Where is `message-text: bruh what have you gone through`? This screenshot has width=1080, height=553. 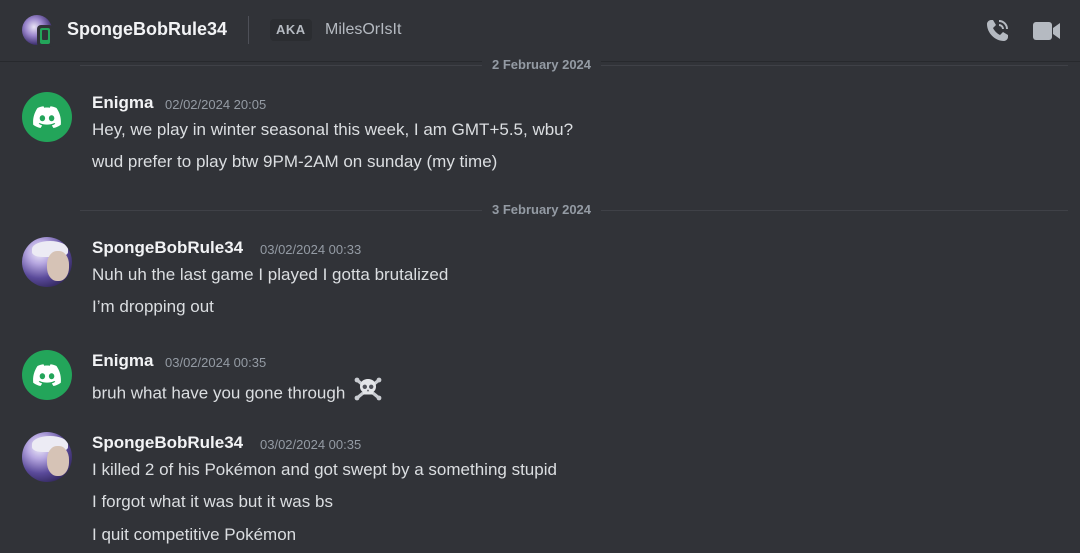
message-text: bruh what have you gone through is located at coordinates (219, 393).